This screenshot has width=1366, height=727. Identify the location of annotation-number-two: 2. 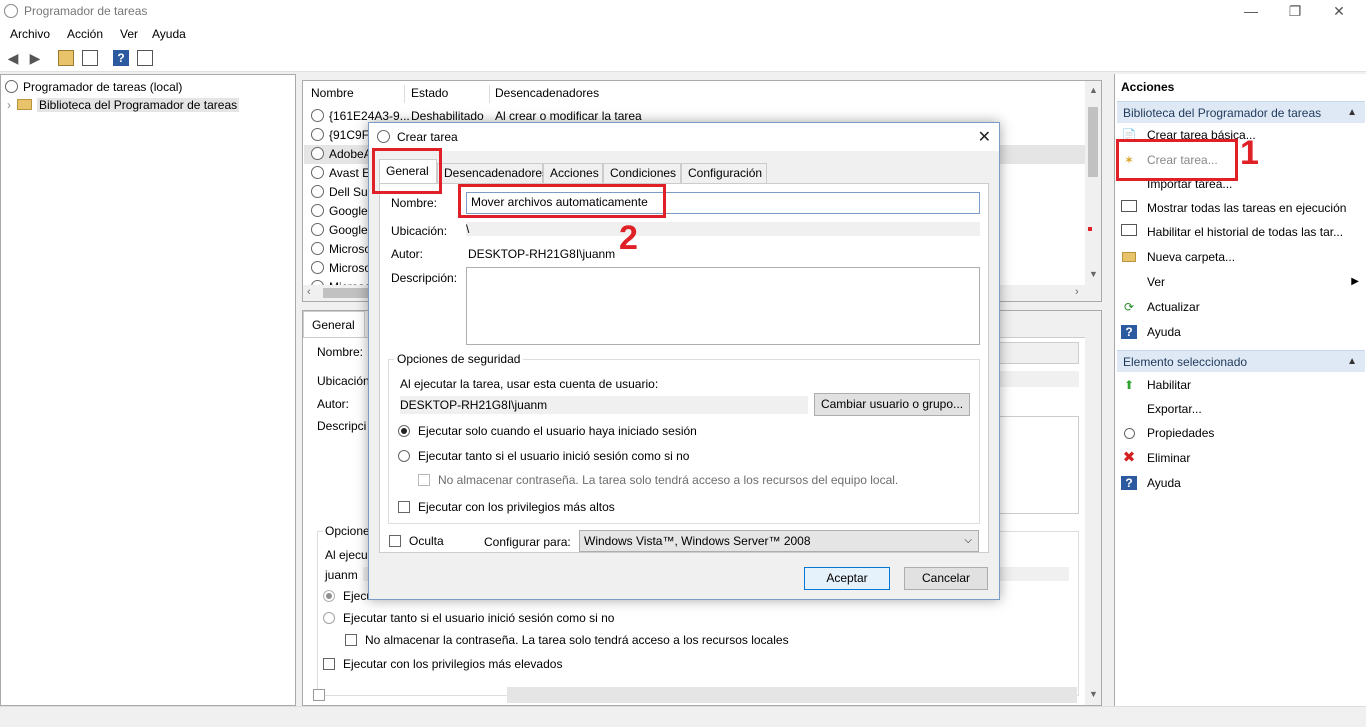
(628, 238).